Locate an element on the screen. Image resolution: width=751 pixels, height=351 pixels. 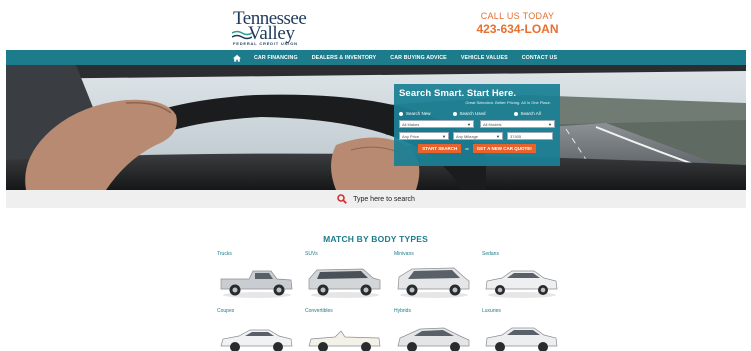
body-type-label: Sedans is located at coordinates (490, 254).